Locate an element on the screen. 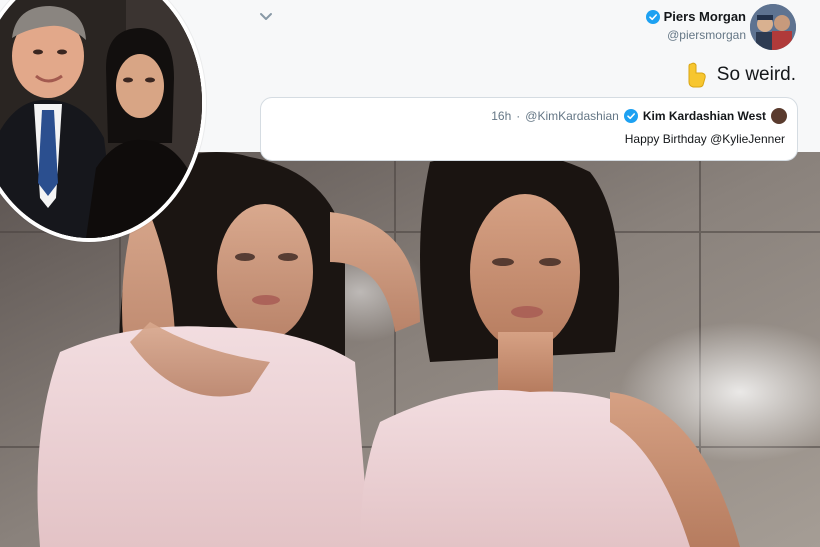 Image resolution: width=820 pixels, height=547 pixels. quoted-tweet-header: 16h · @KimKardashian Kim Kardashian West is located at coordinates (639, 116).